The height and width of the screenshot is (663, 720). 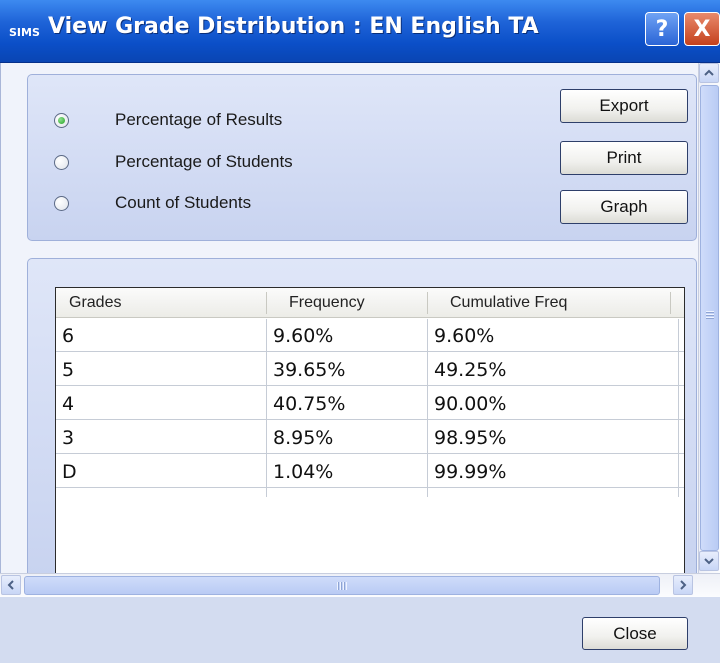 I want to click on frequency-cell: 8.95%, so click(x=303, y=437).